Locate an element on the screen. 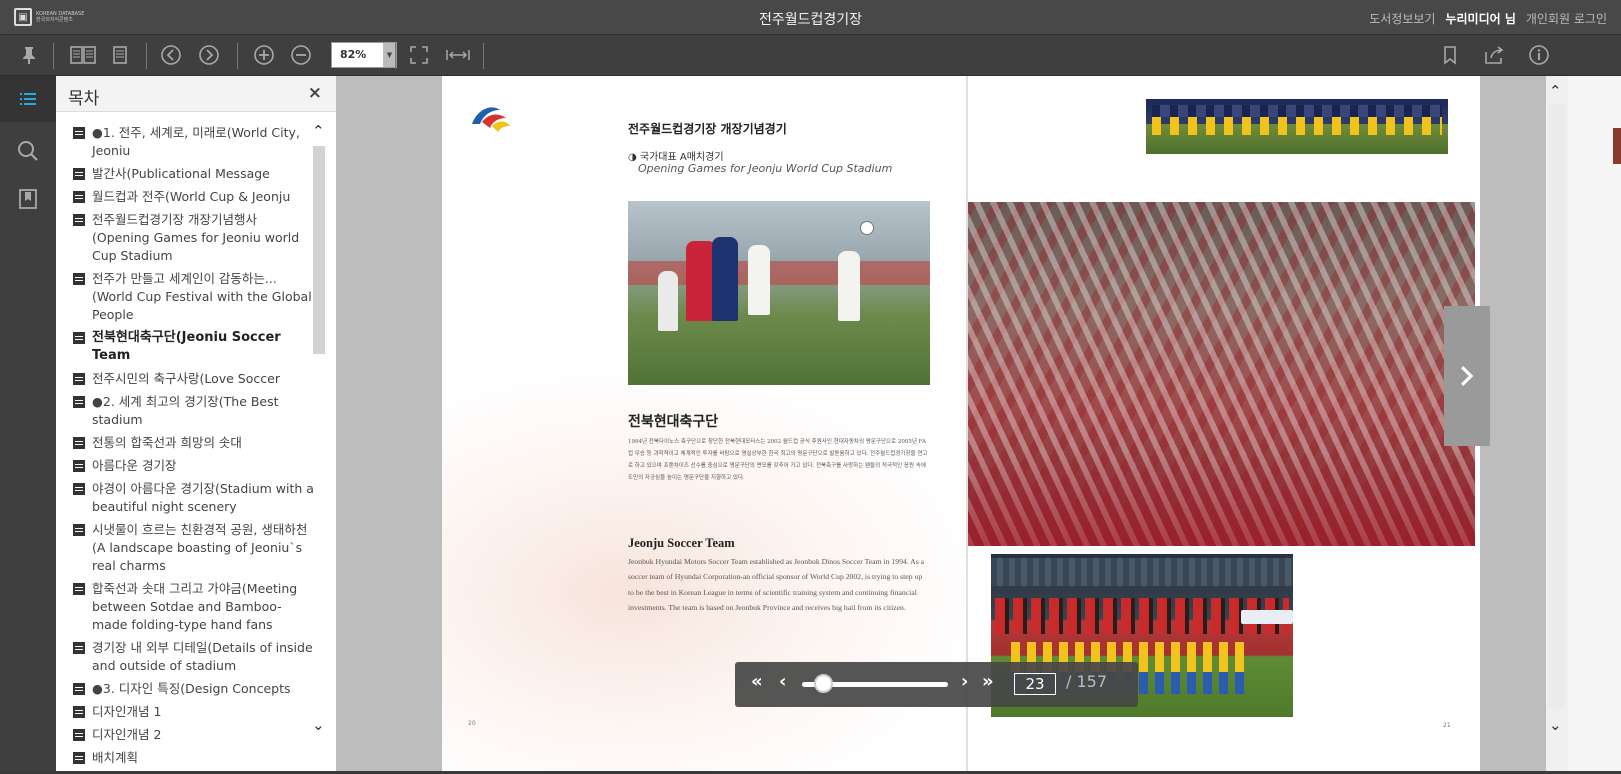 This screenshot has width=1621, height=774. zoom-in-icon is located at coordinates (264, 55).